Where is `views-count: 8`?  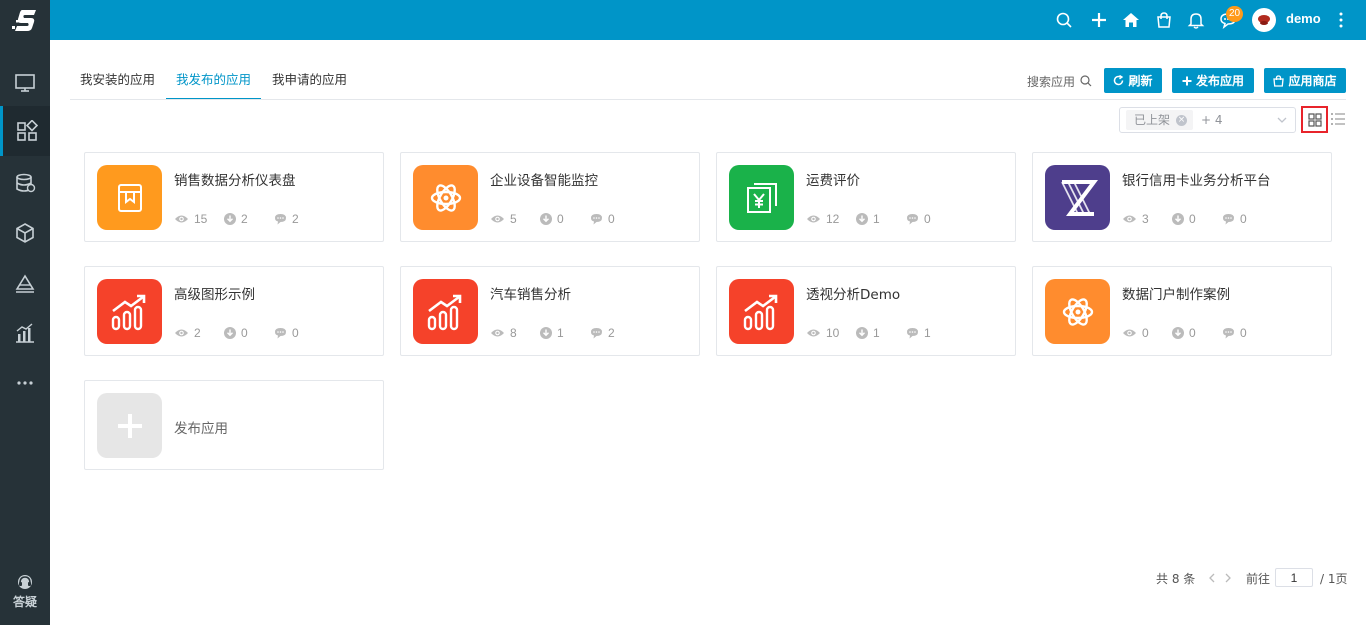
views-count: 8 is located at coordinates (513, 333).